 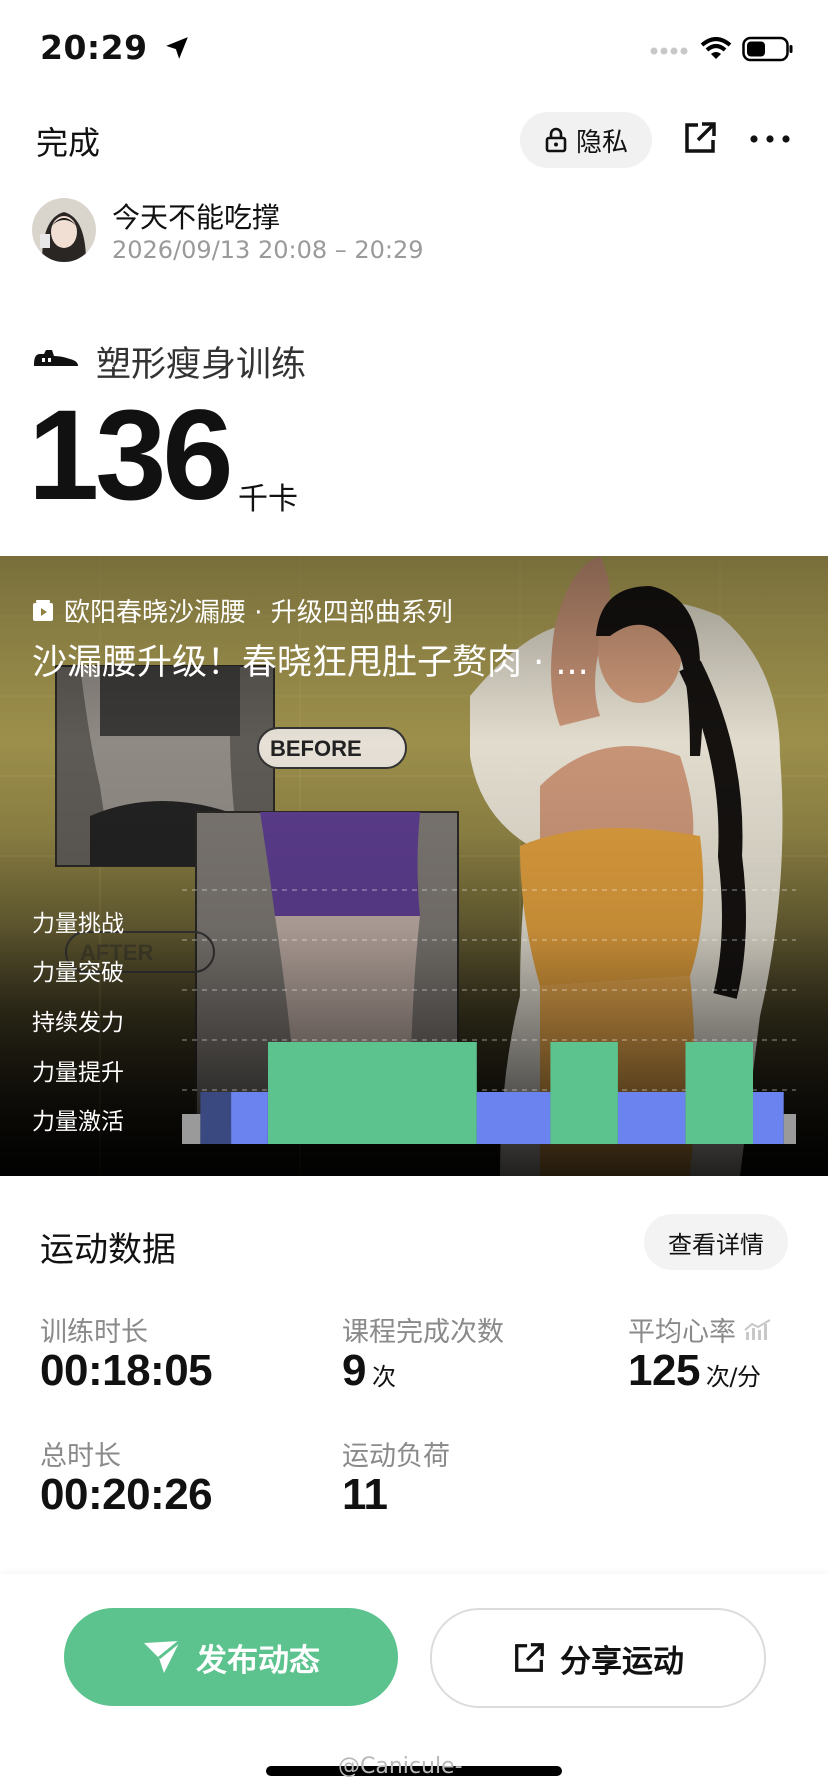 What do you see at coordinates (529, 1657) in the screenshot?
I see `share-icon` at bounding box center [529, 1657].